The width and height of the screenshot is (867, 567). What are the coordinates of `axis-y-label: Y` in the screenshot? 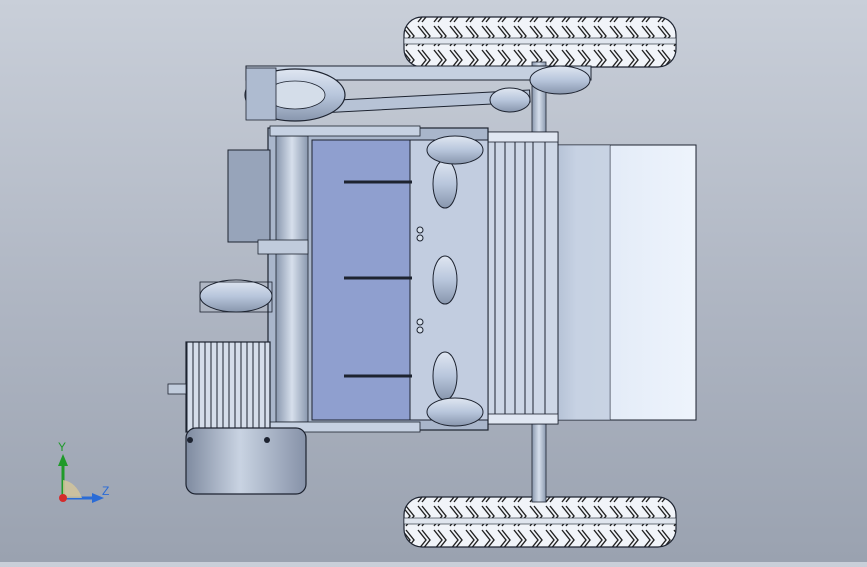 It's located at (62, 447).